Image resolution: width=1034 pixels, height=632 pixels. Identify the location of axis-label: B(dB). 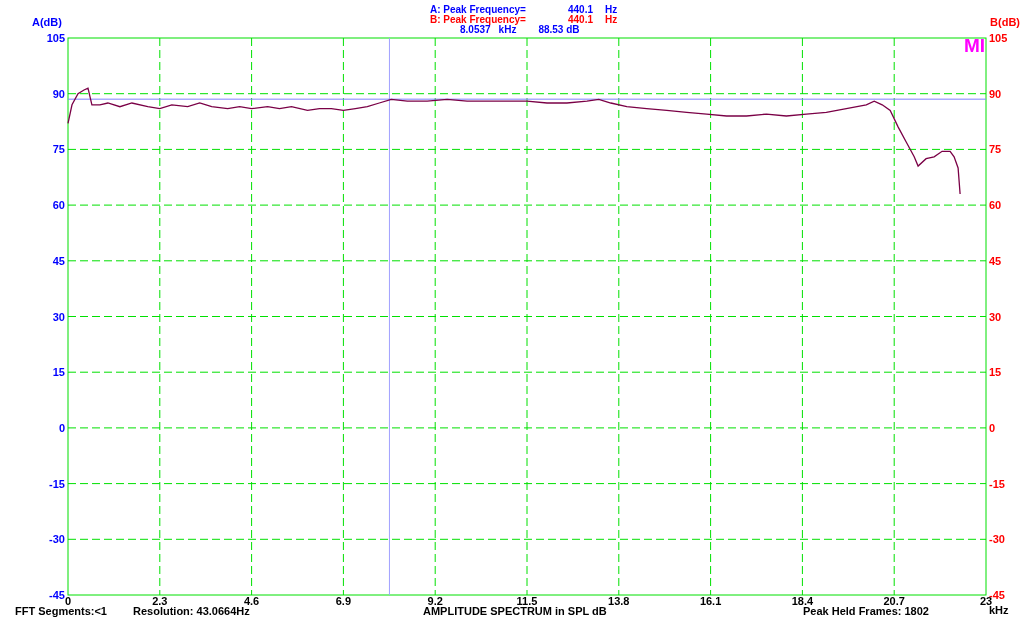
(1005, 23).